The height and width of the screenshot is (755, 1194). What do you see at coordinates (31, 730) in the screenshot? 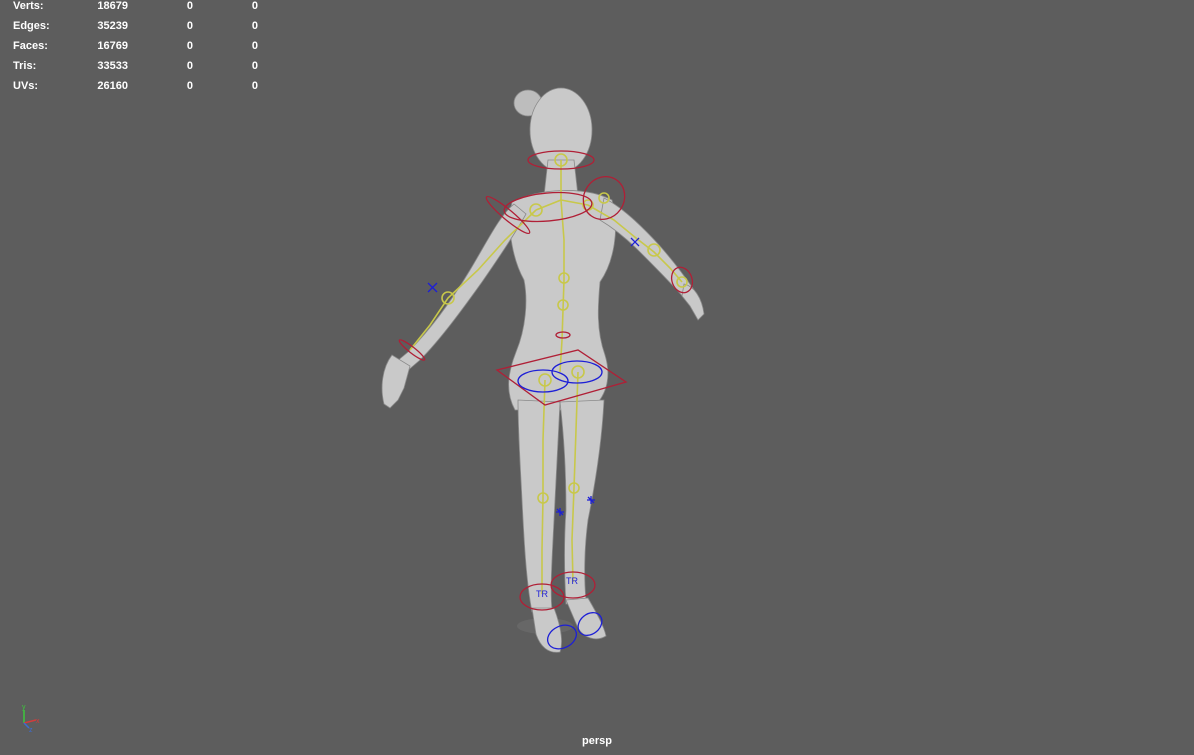
I see `axis-z-label: z` at bounding box center [31, 730].